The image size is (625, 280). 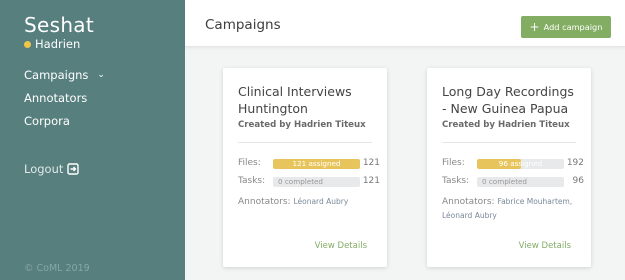 What do you see at coordinates (57, 268) in the screenshot?
I see `copyright: © CoML 2019` at bounding box center [57, 268].